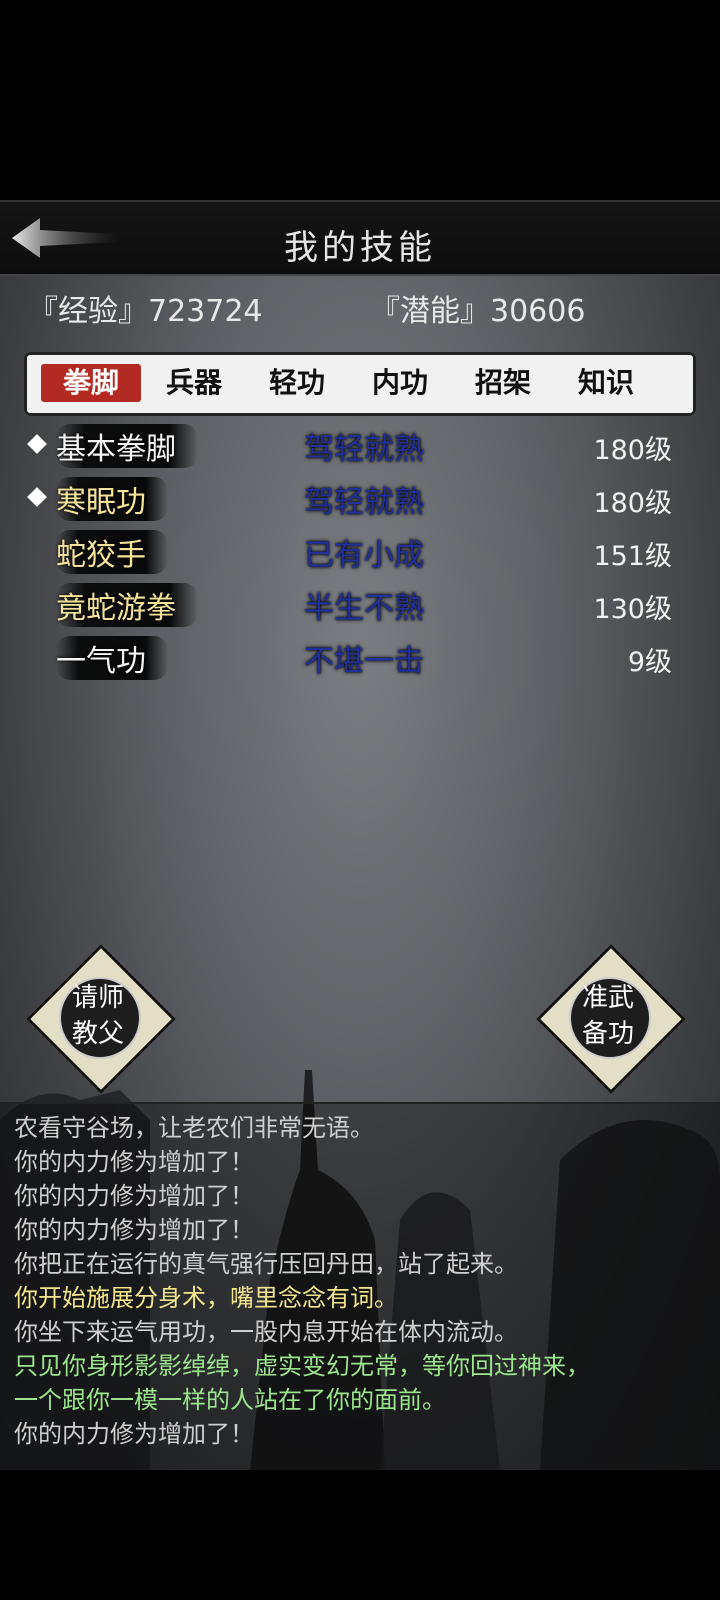 This screenshot has width=720, height=1600. I want to click on skill-row: 蛇狡手 已有小成 151级, so click(360, 553).